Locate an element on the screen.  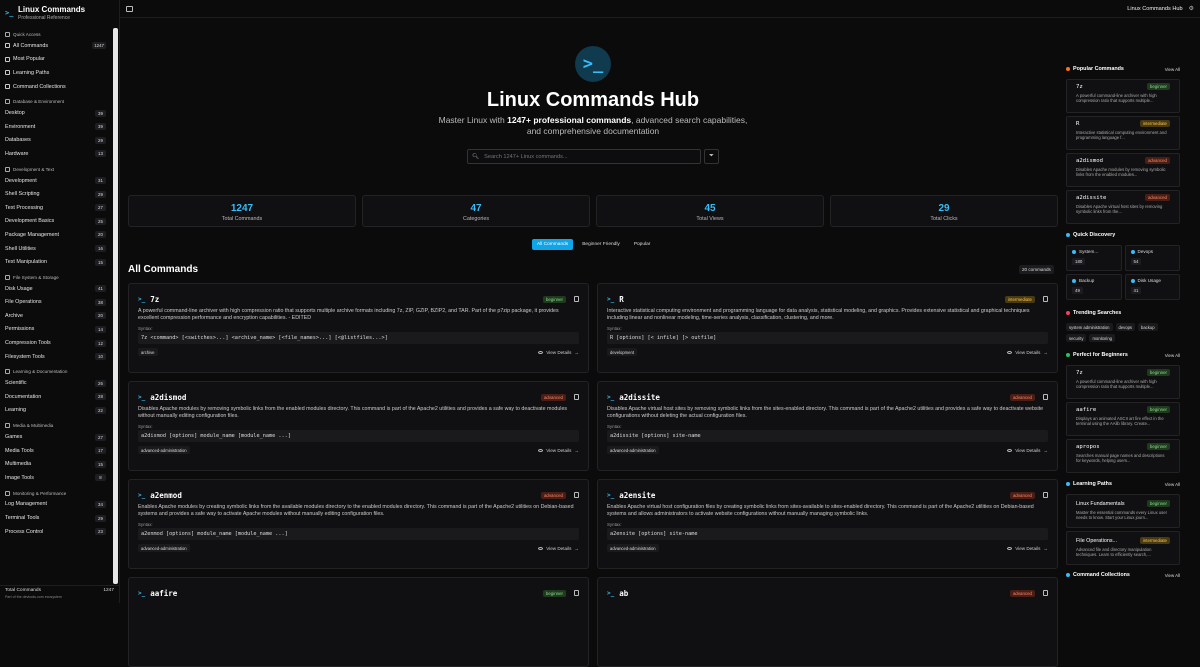
sidebar-item: Development Basics 25 is located at coordinates (59, 222).